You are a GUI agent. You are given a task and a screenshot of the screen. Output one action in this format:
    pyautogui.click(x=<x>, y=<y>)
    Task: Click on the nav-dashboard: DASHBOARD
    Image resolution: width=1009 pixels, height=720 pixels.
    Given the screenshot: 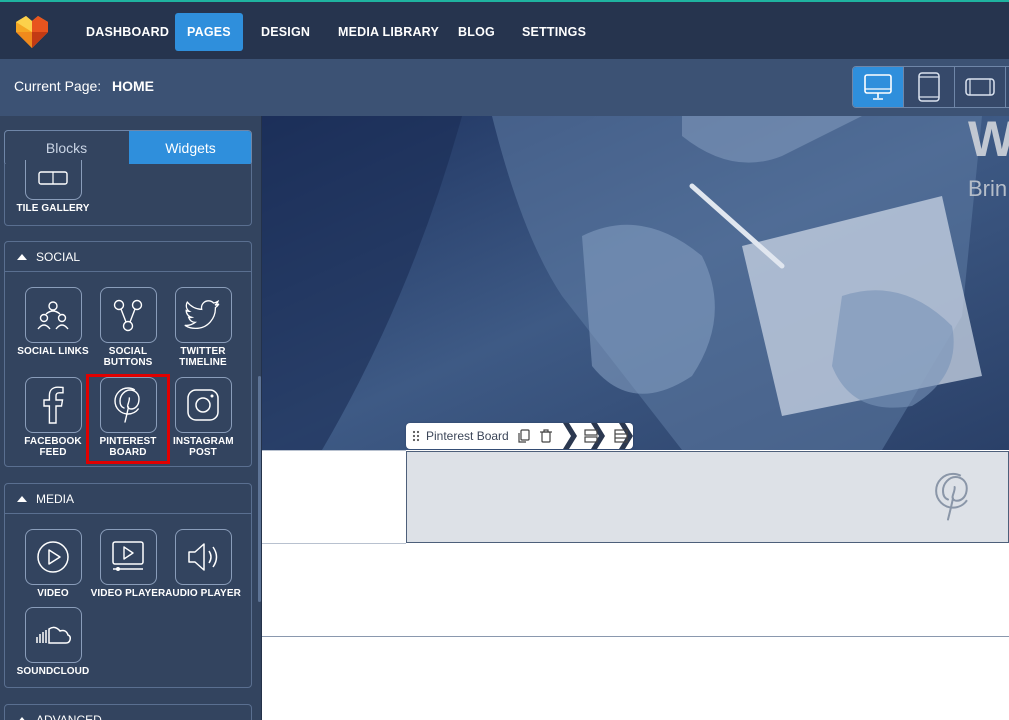 What is the action you would take?
    pyautogui.click(x=127, y=32)
    